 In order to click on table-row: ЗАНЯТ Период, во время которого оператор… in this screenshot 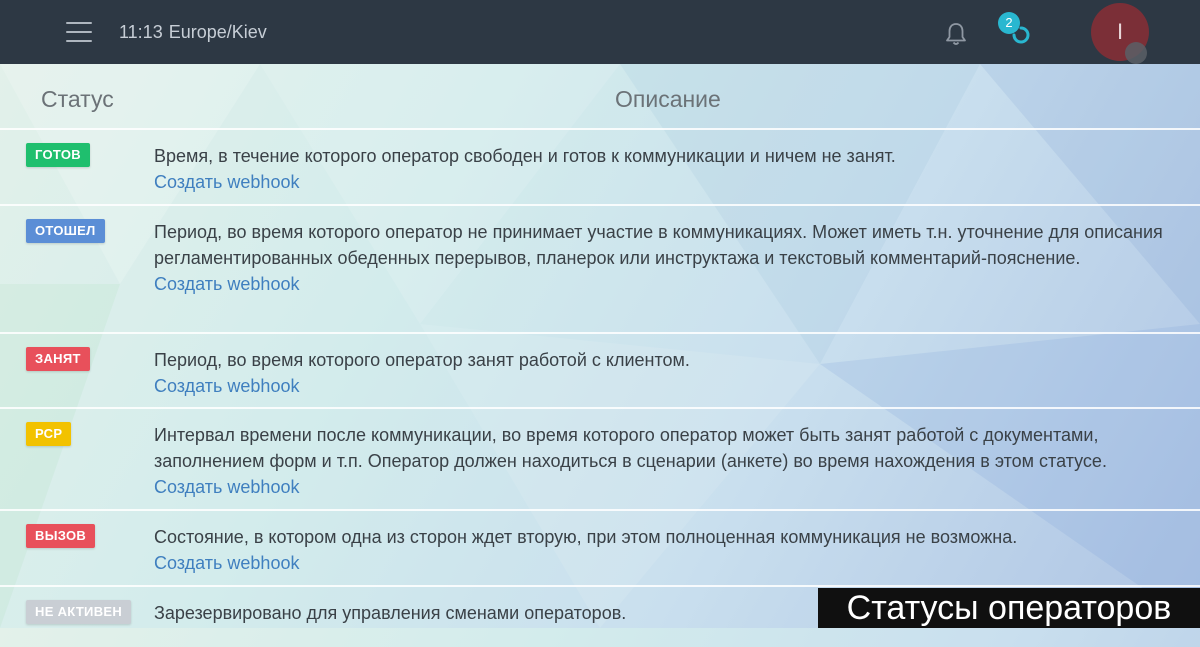, I will do `click(600, 371)`.